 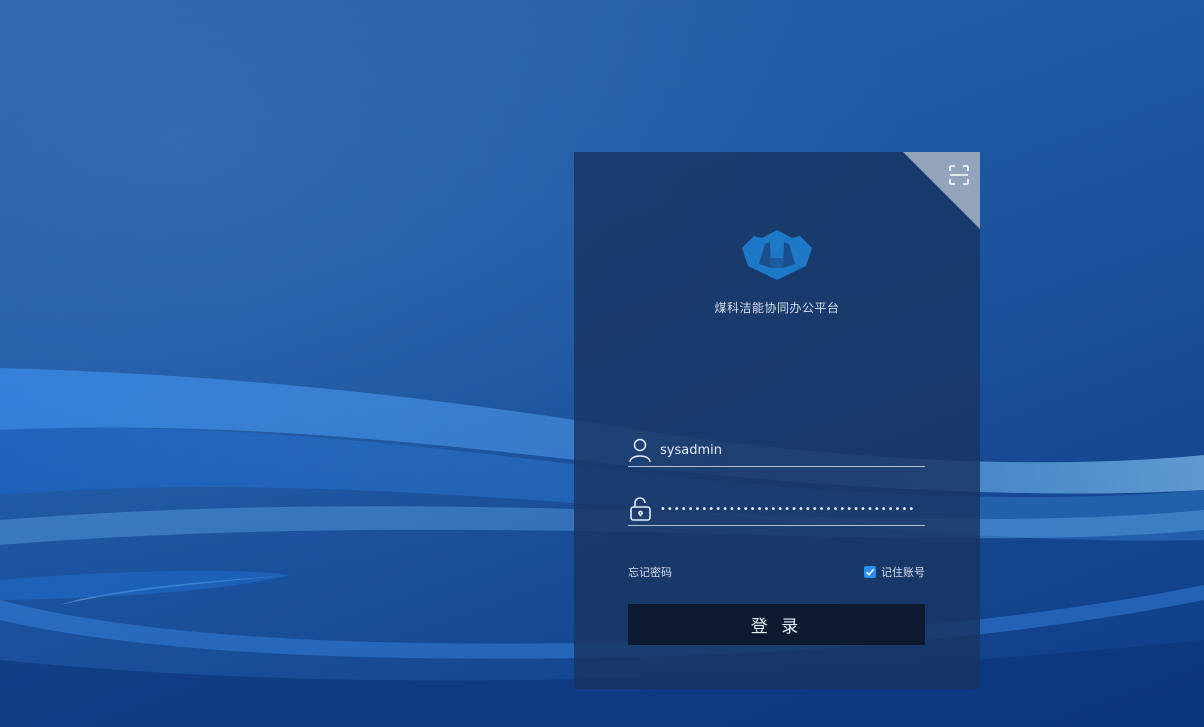 I want to click on password-input, so click(x=790, y=509).